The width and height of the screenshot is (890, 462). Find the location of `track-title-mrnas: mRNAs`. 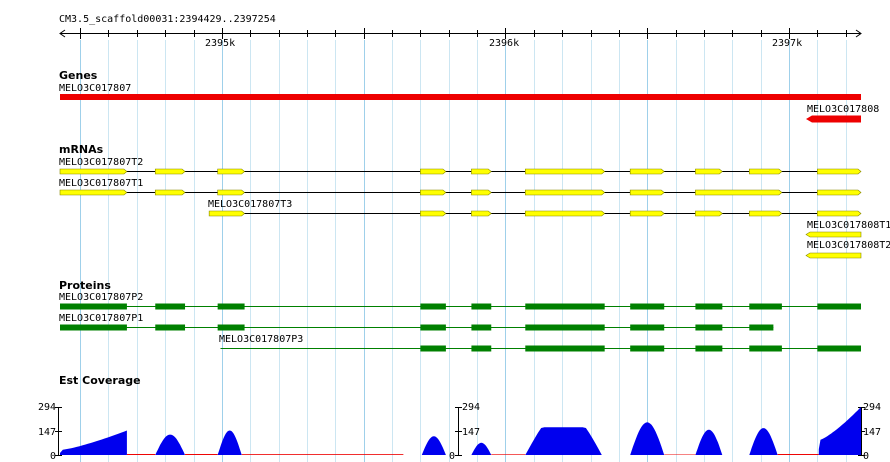

track-title-mrnas: mRNAs is located at coordinates (81, 149).